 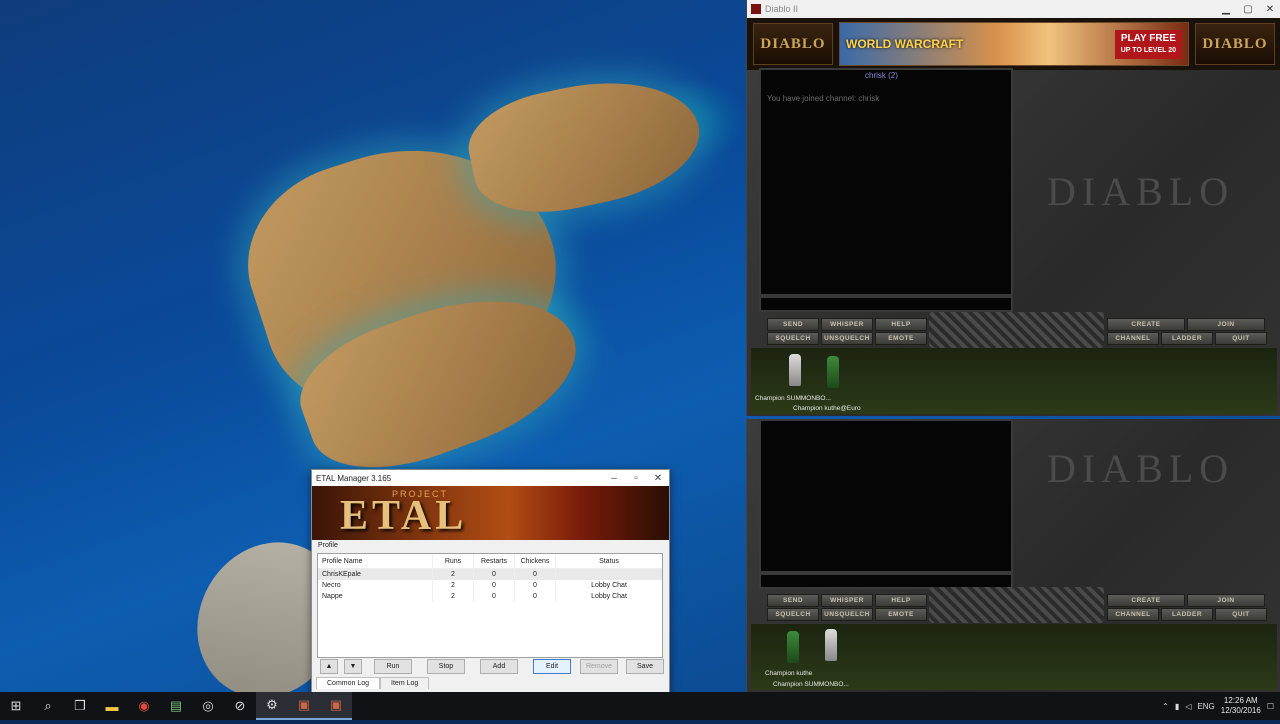 What do you see at coordinates (535, 585) in the screenshot?
I see `cell-chickens: 0` at bounding box center [535, 585].